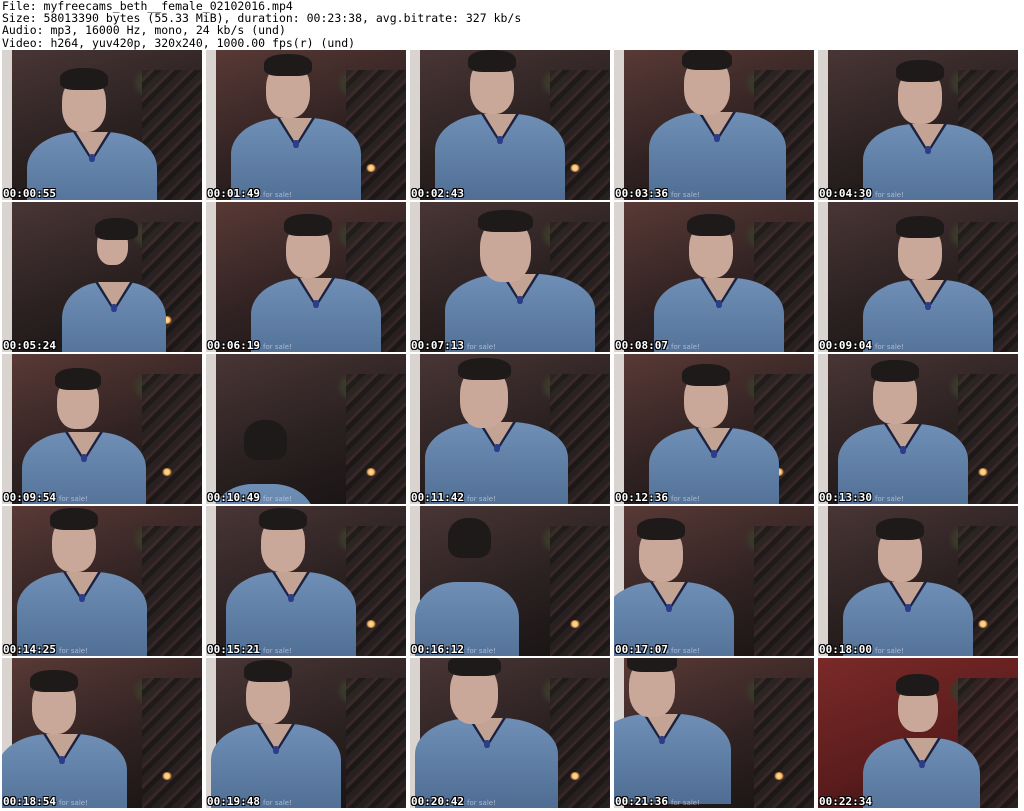 This screenshot has width=1024, height=811. I want to click on thumbnail-frame: nts for sale! 00:04:30, so click(918, 125).